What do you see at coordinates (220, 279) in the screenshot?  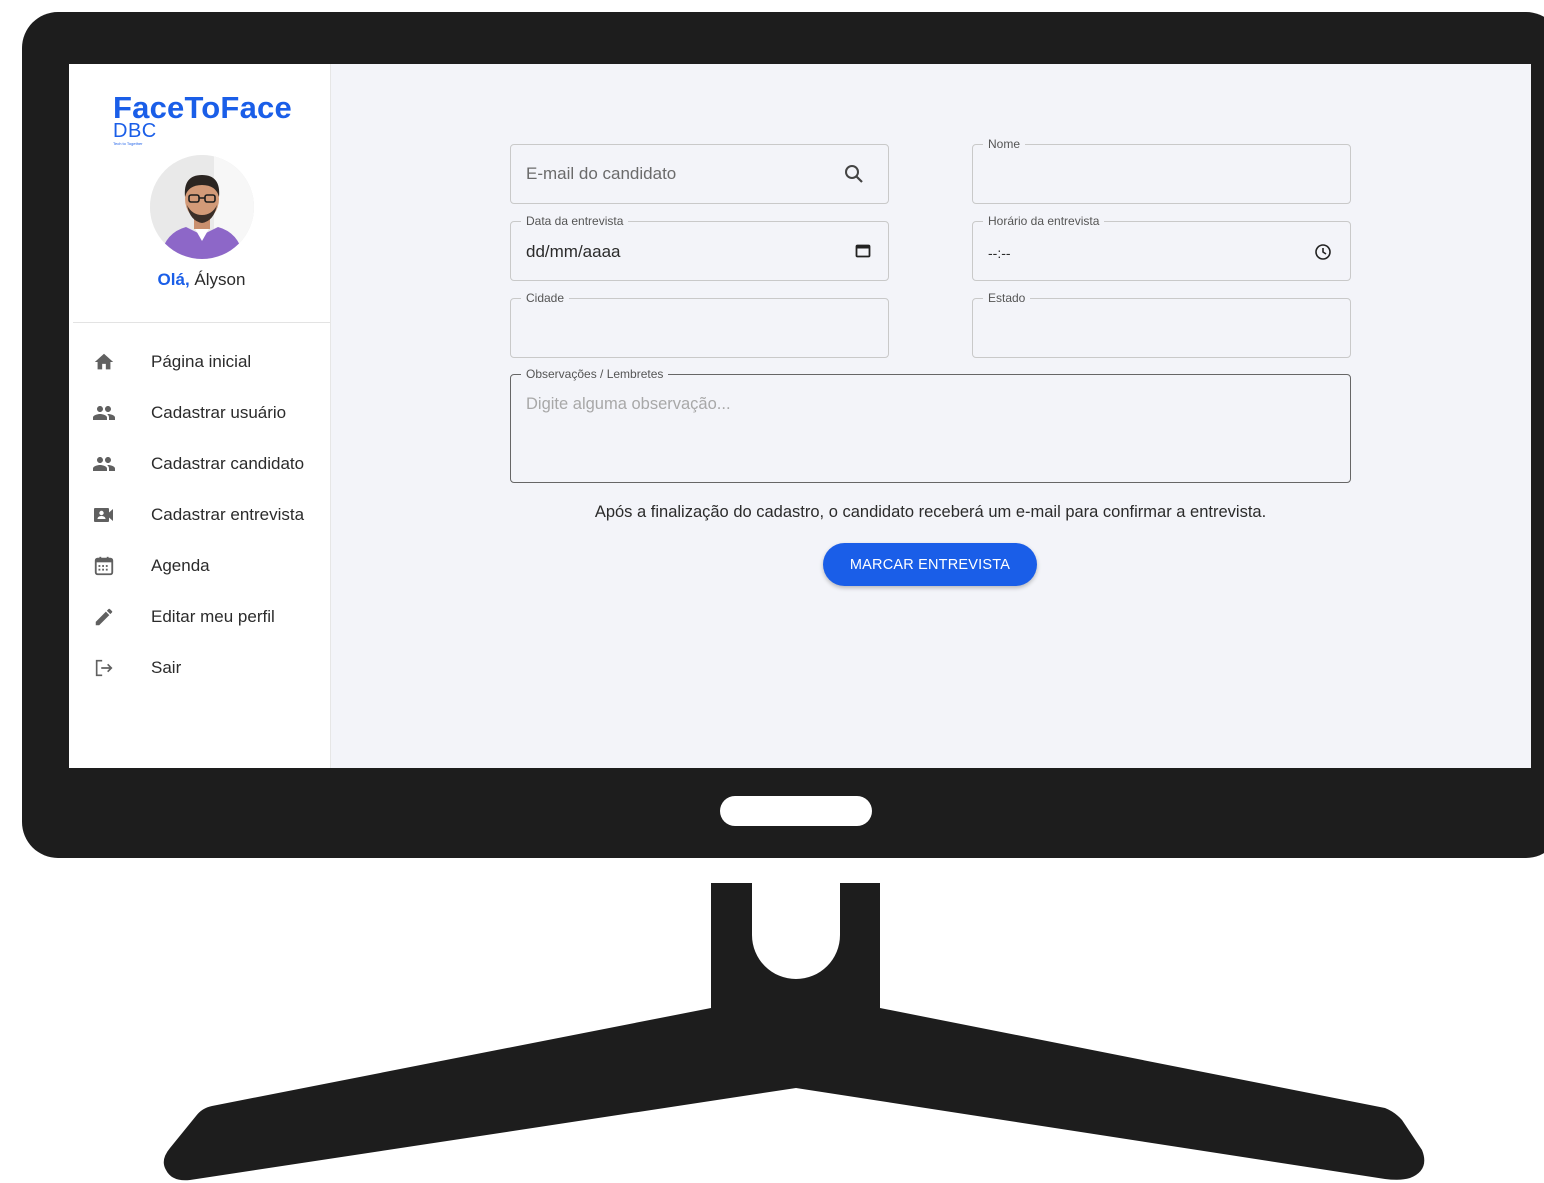 I see `user-name: Ályson` at bounding box center [220, 279].